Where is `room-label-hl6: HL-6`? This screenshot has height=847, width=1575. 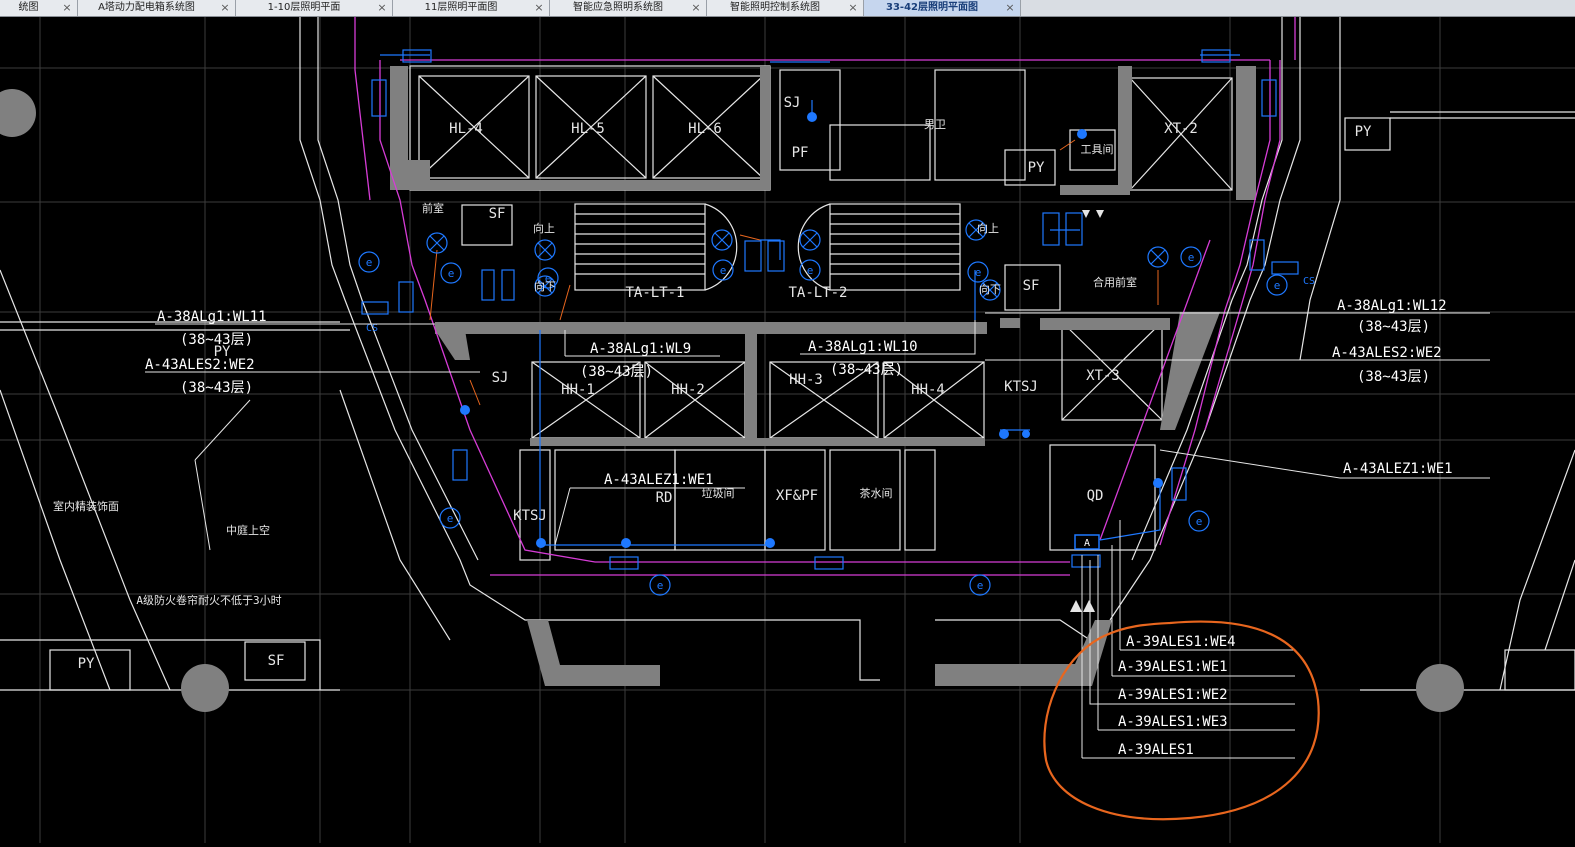 room-label-hl6: HL-6 is located at coordinates (705, 129).